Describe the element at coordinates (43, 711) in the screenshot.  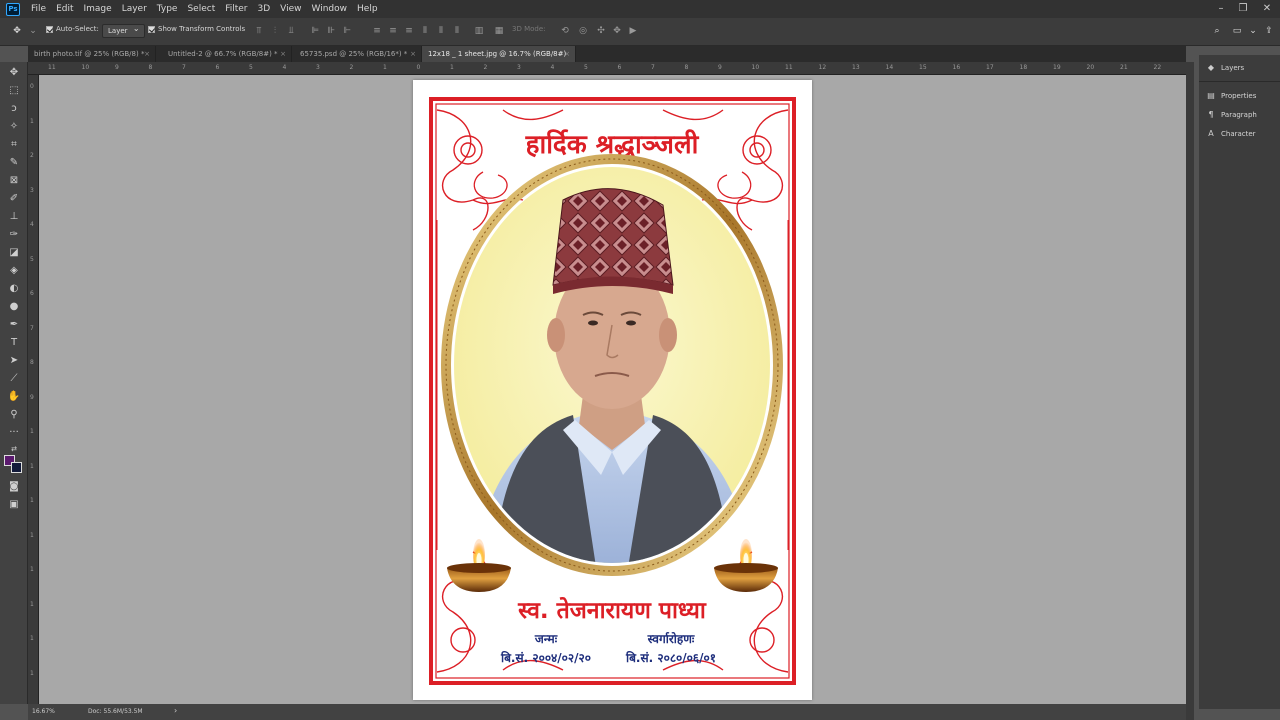
I see `zoom-level: 16.67%` at that location.